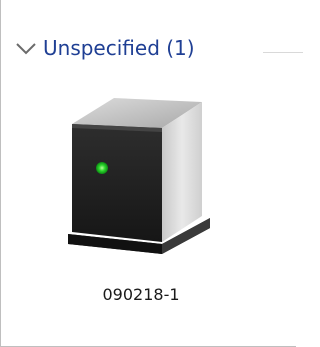 The height and width of the screenshot is (347, 320). Describe the element at coordinates (283, 52) in the screenshot. I see `group-divider` at that location.